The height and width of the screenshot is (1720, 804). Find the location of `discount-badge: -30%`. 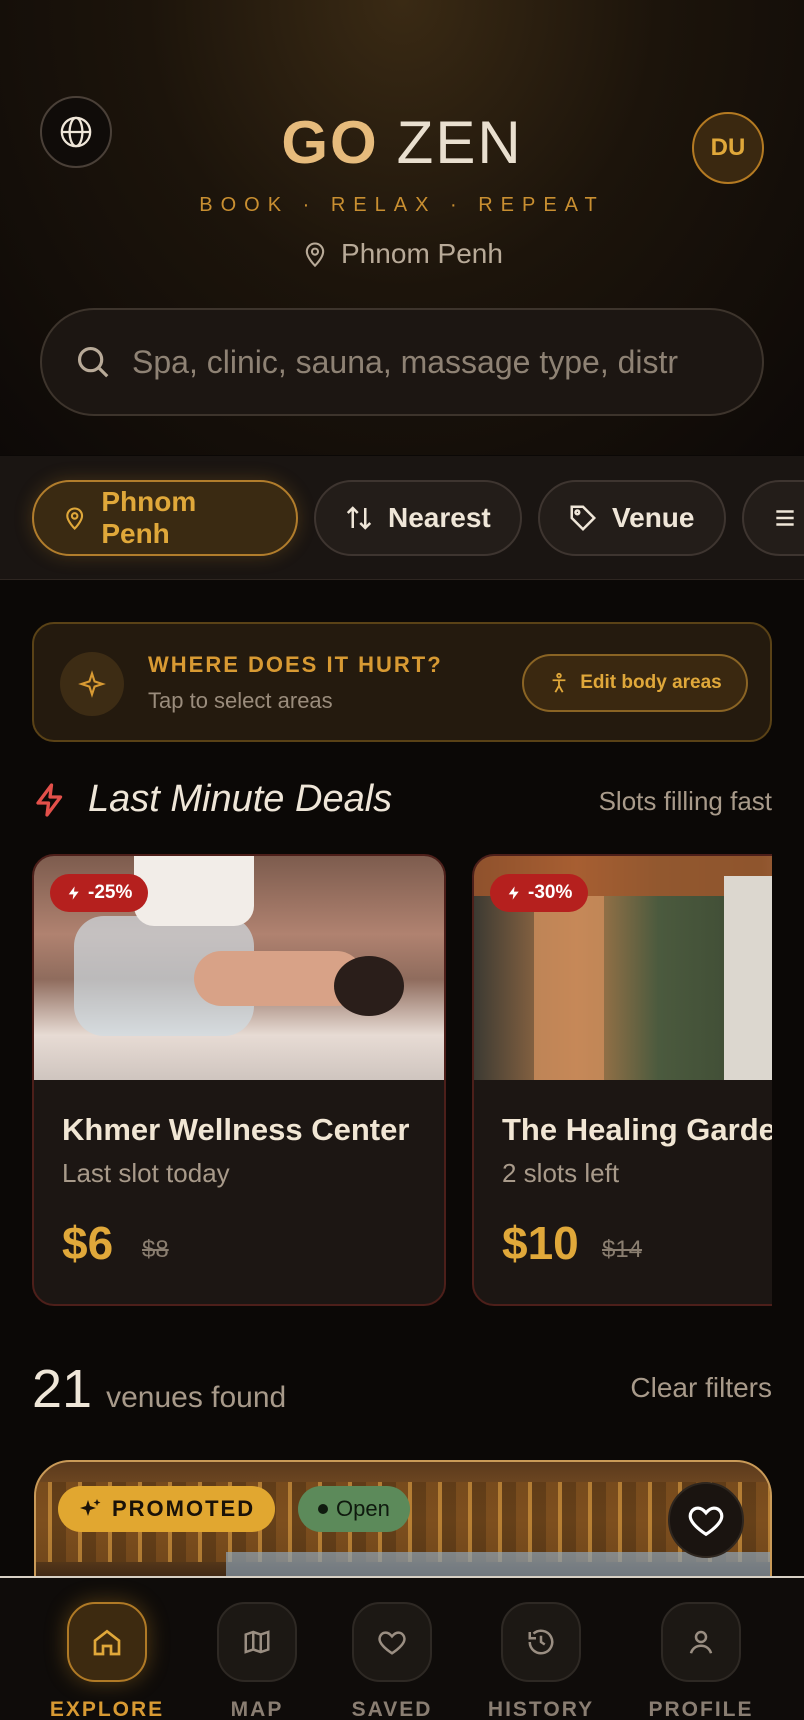

discount-badge: -30% is located at coordinates (539, 893).